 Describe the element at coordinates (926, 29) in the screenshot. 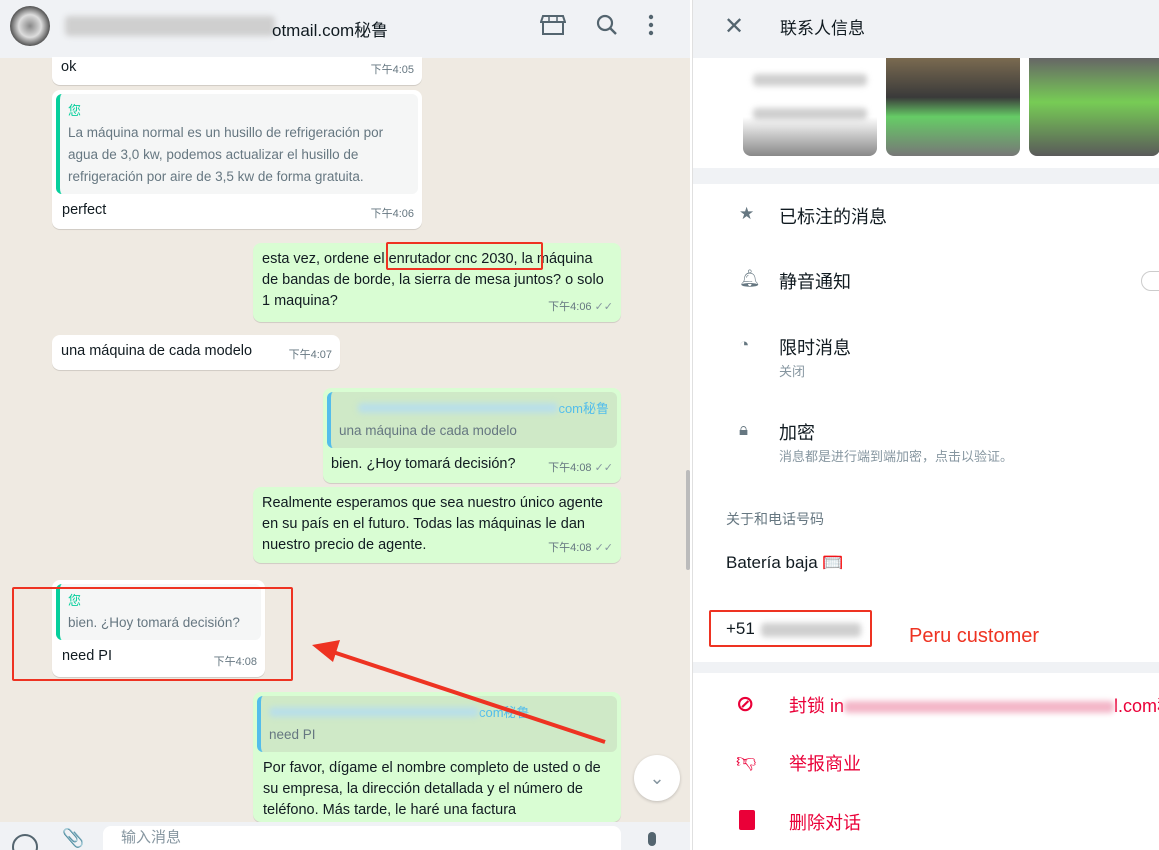

I see `contact-header: ✕ 联系人信息` at that location.